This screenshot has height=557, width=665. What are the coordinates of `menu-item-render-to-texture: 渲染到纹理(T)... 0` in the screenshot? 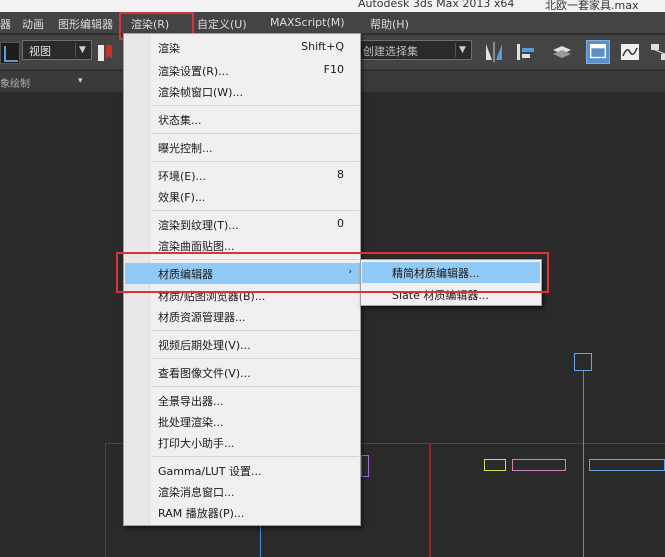 It's located at (242, 224).